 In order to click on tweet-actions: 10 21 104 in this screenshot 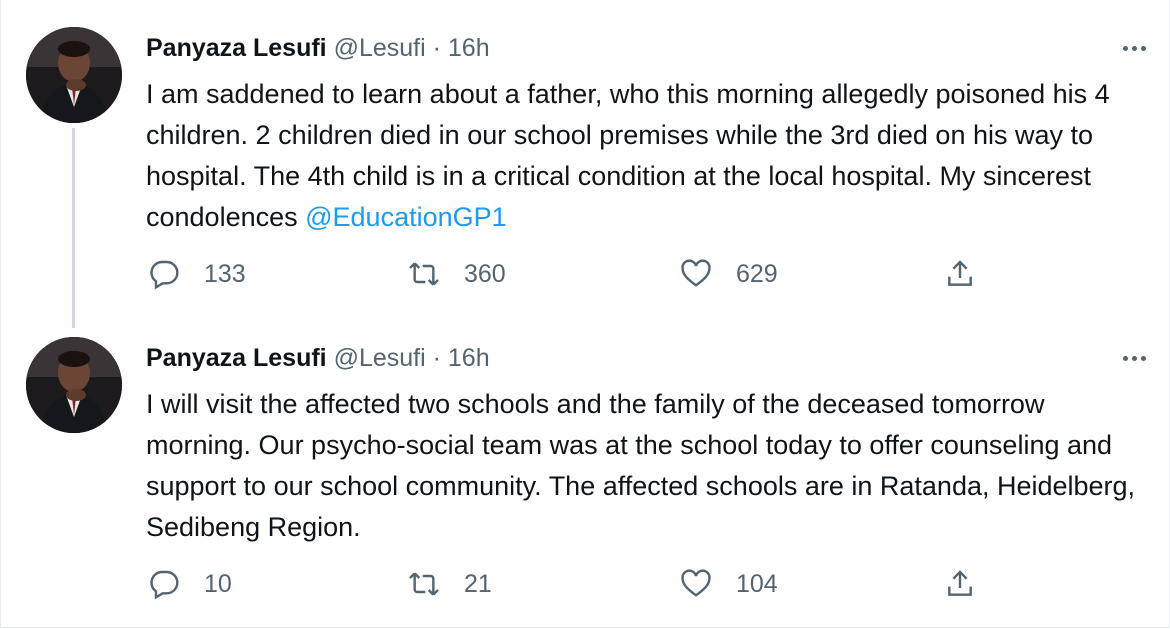, I will do `click(576, 584)`.